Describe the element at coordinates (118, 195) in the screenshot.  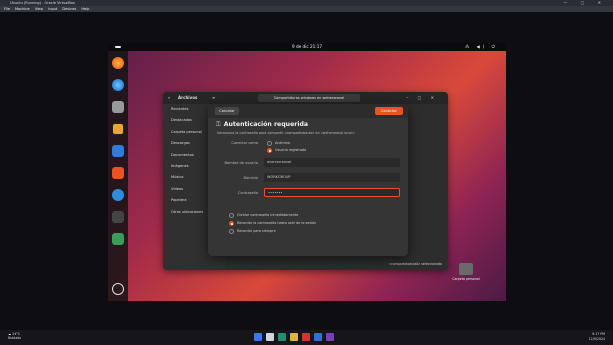
I see `help-icon` at that location.